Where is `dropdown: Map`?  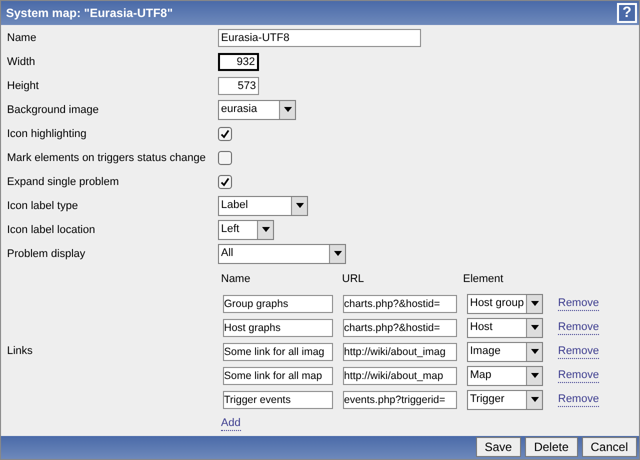
dropdown: Map is located at coordinates (505, 376).